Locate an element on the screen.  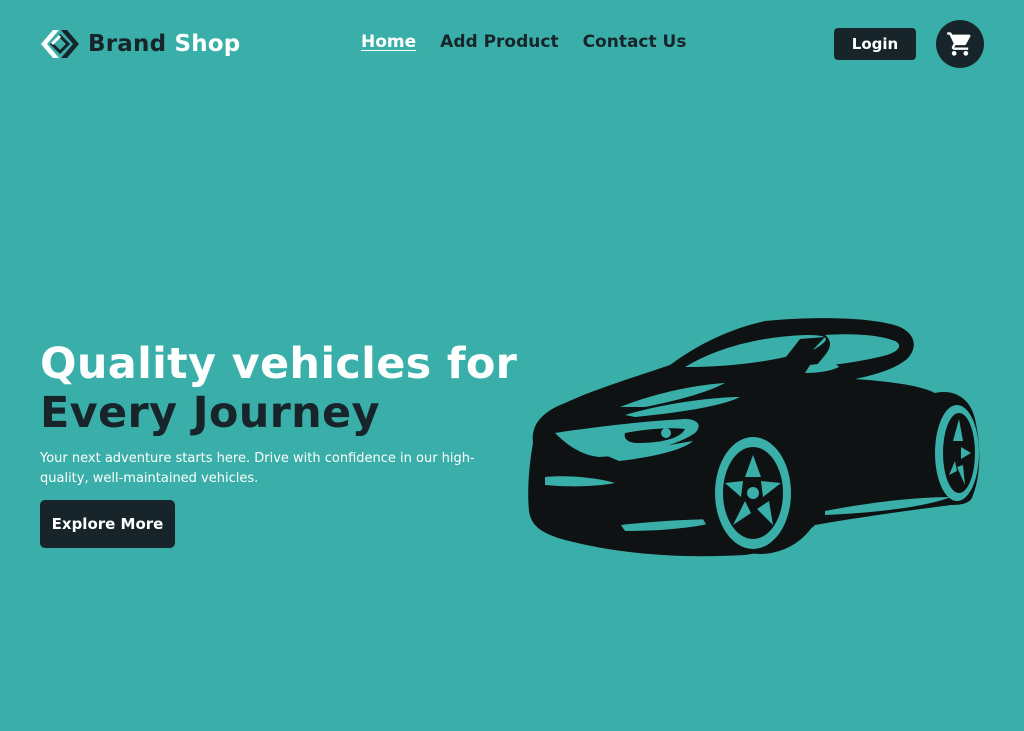
explore-more-button: Explore More is located at coordinates (107, 524).